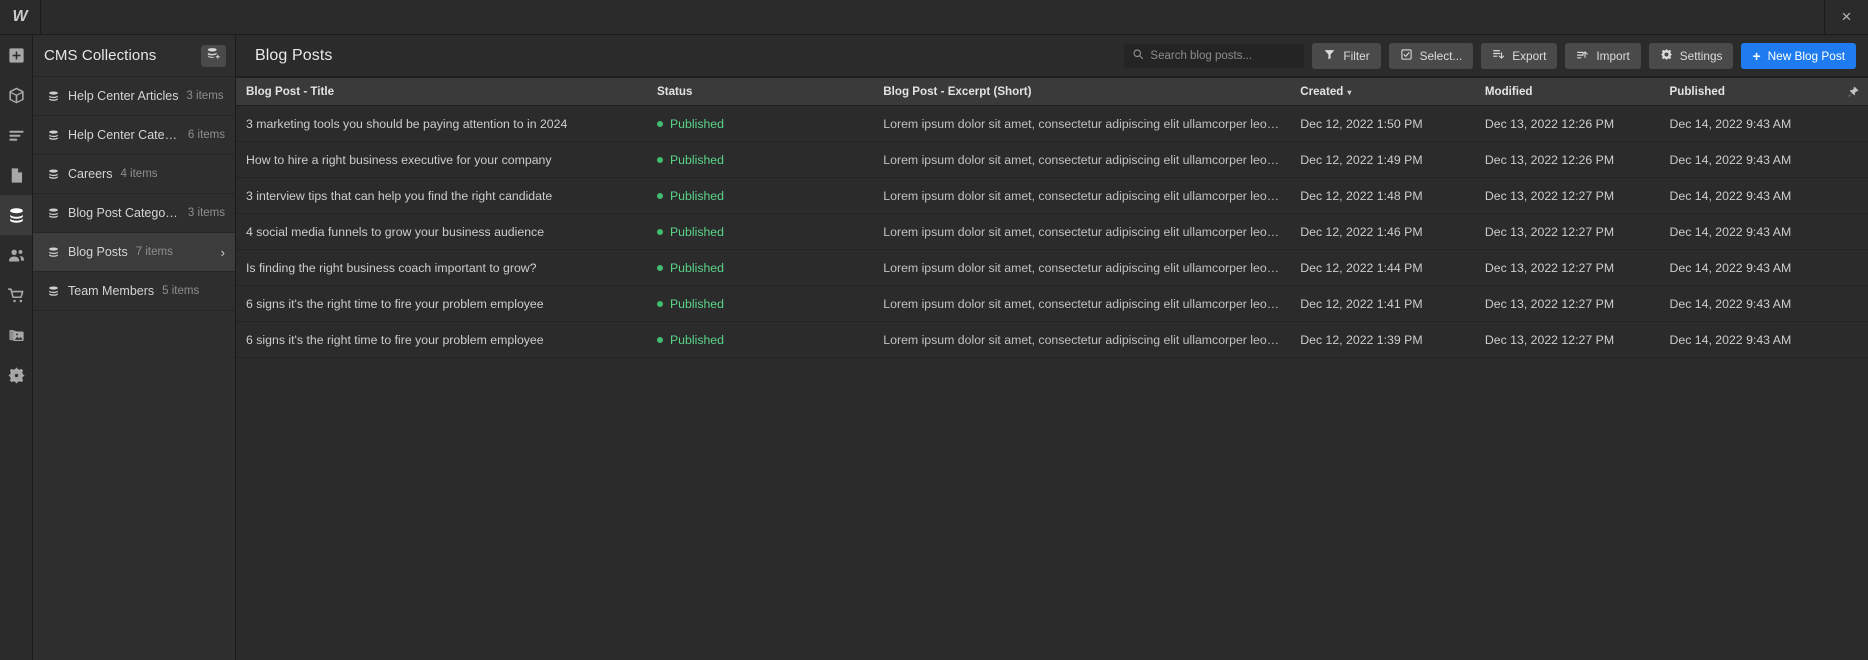 The image size is (1868, 660). I want to click on rail-item-assets, so click(16, 335).